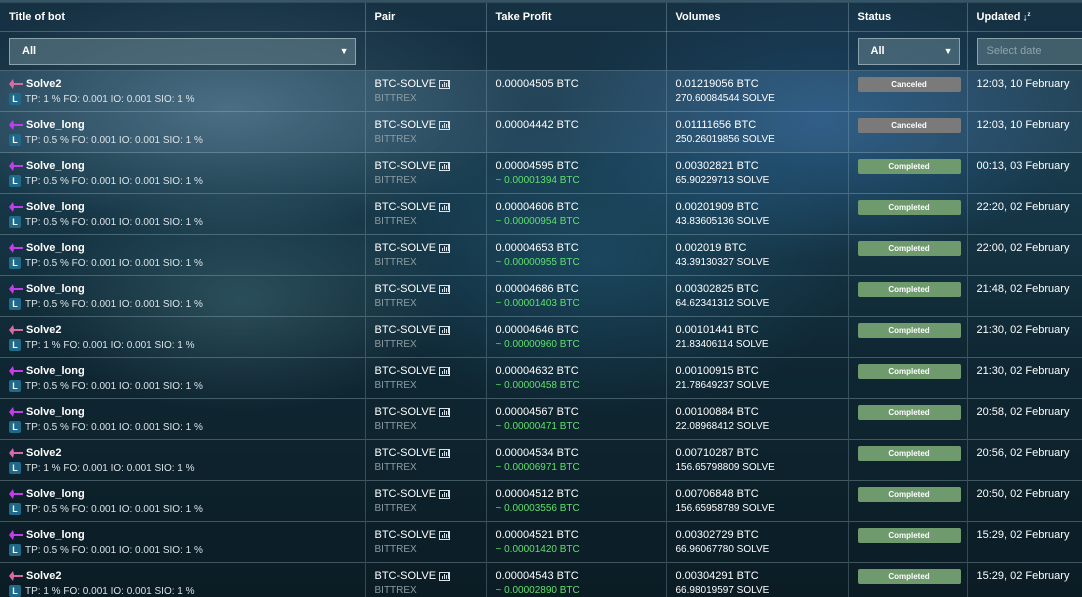 The image size is (1082, 597). What do you see at coordinates (576, 501) in the screenshot?
I see `take-profit-cell: 0.00004512 BTC ~ 0.00003556 BTC` at bounding box center [576, 501].